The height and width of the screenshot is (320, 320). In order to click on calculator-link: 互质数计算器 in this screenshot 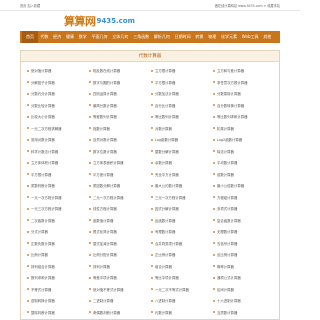, I will do `click(244, 313)`.